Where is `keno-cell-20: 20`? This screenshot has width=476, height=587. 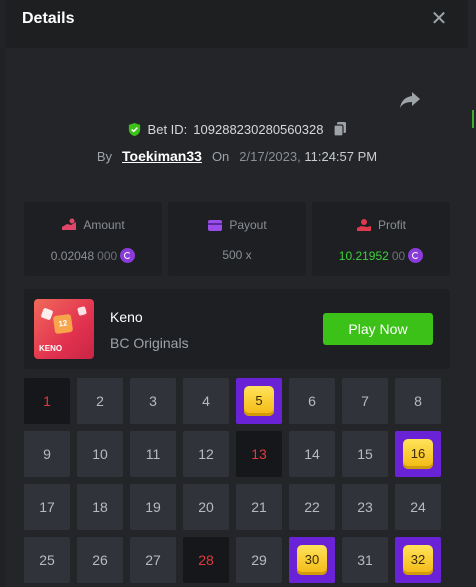 keno-cell-20: 20 is located at coordinates (206, 507).